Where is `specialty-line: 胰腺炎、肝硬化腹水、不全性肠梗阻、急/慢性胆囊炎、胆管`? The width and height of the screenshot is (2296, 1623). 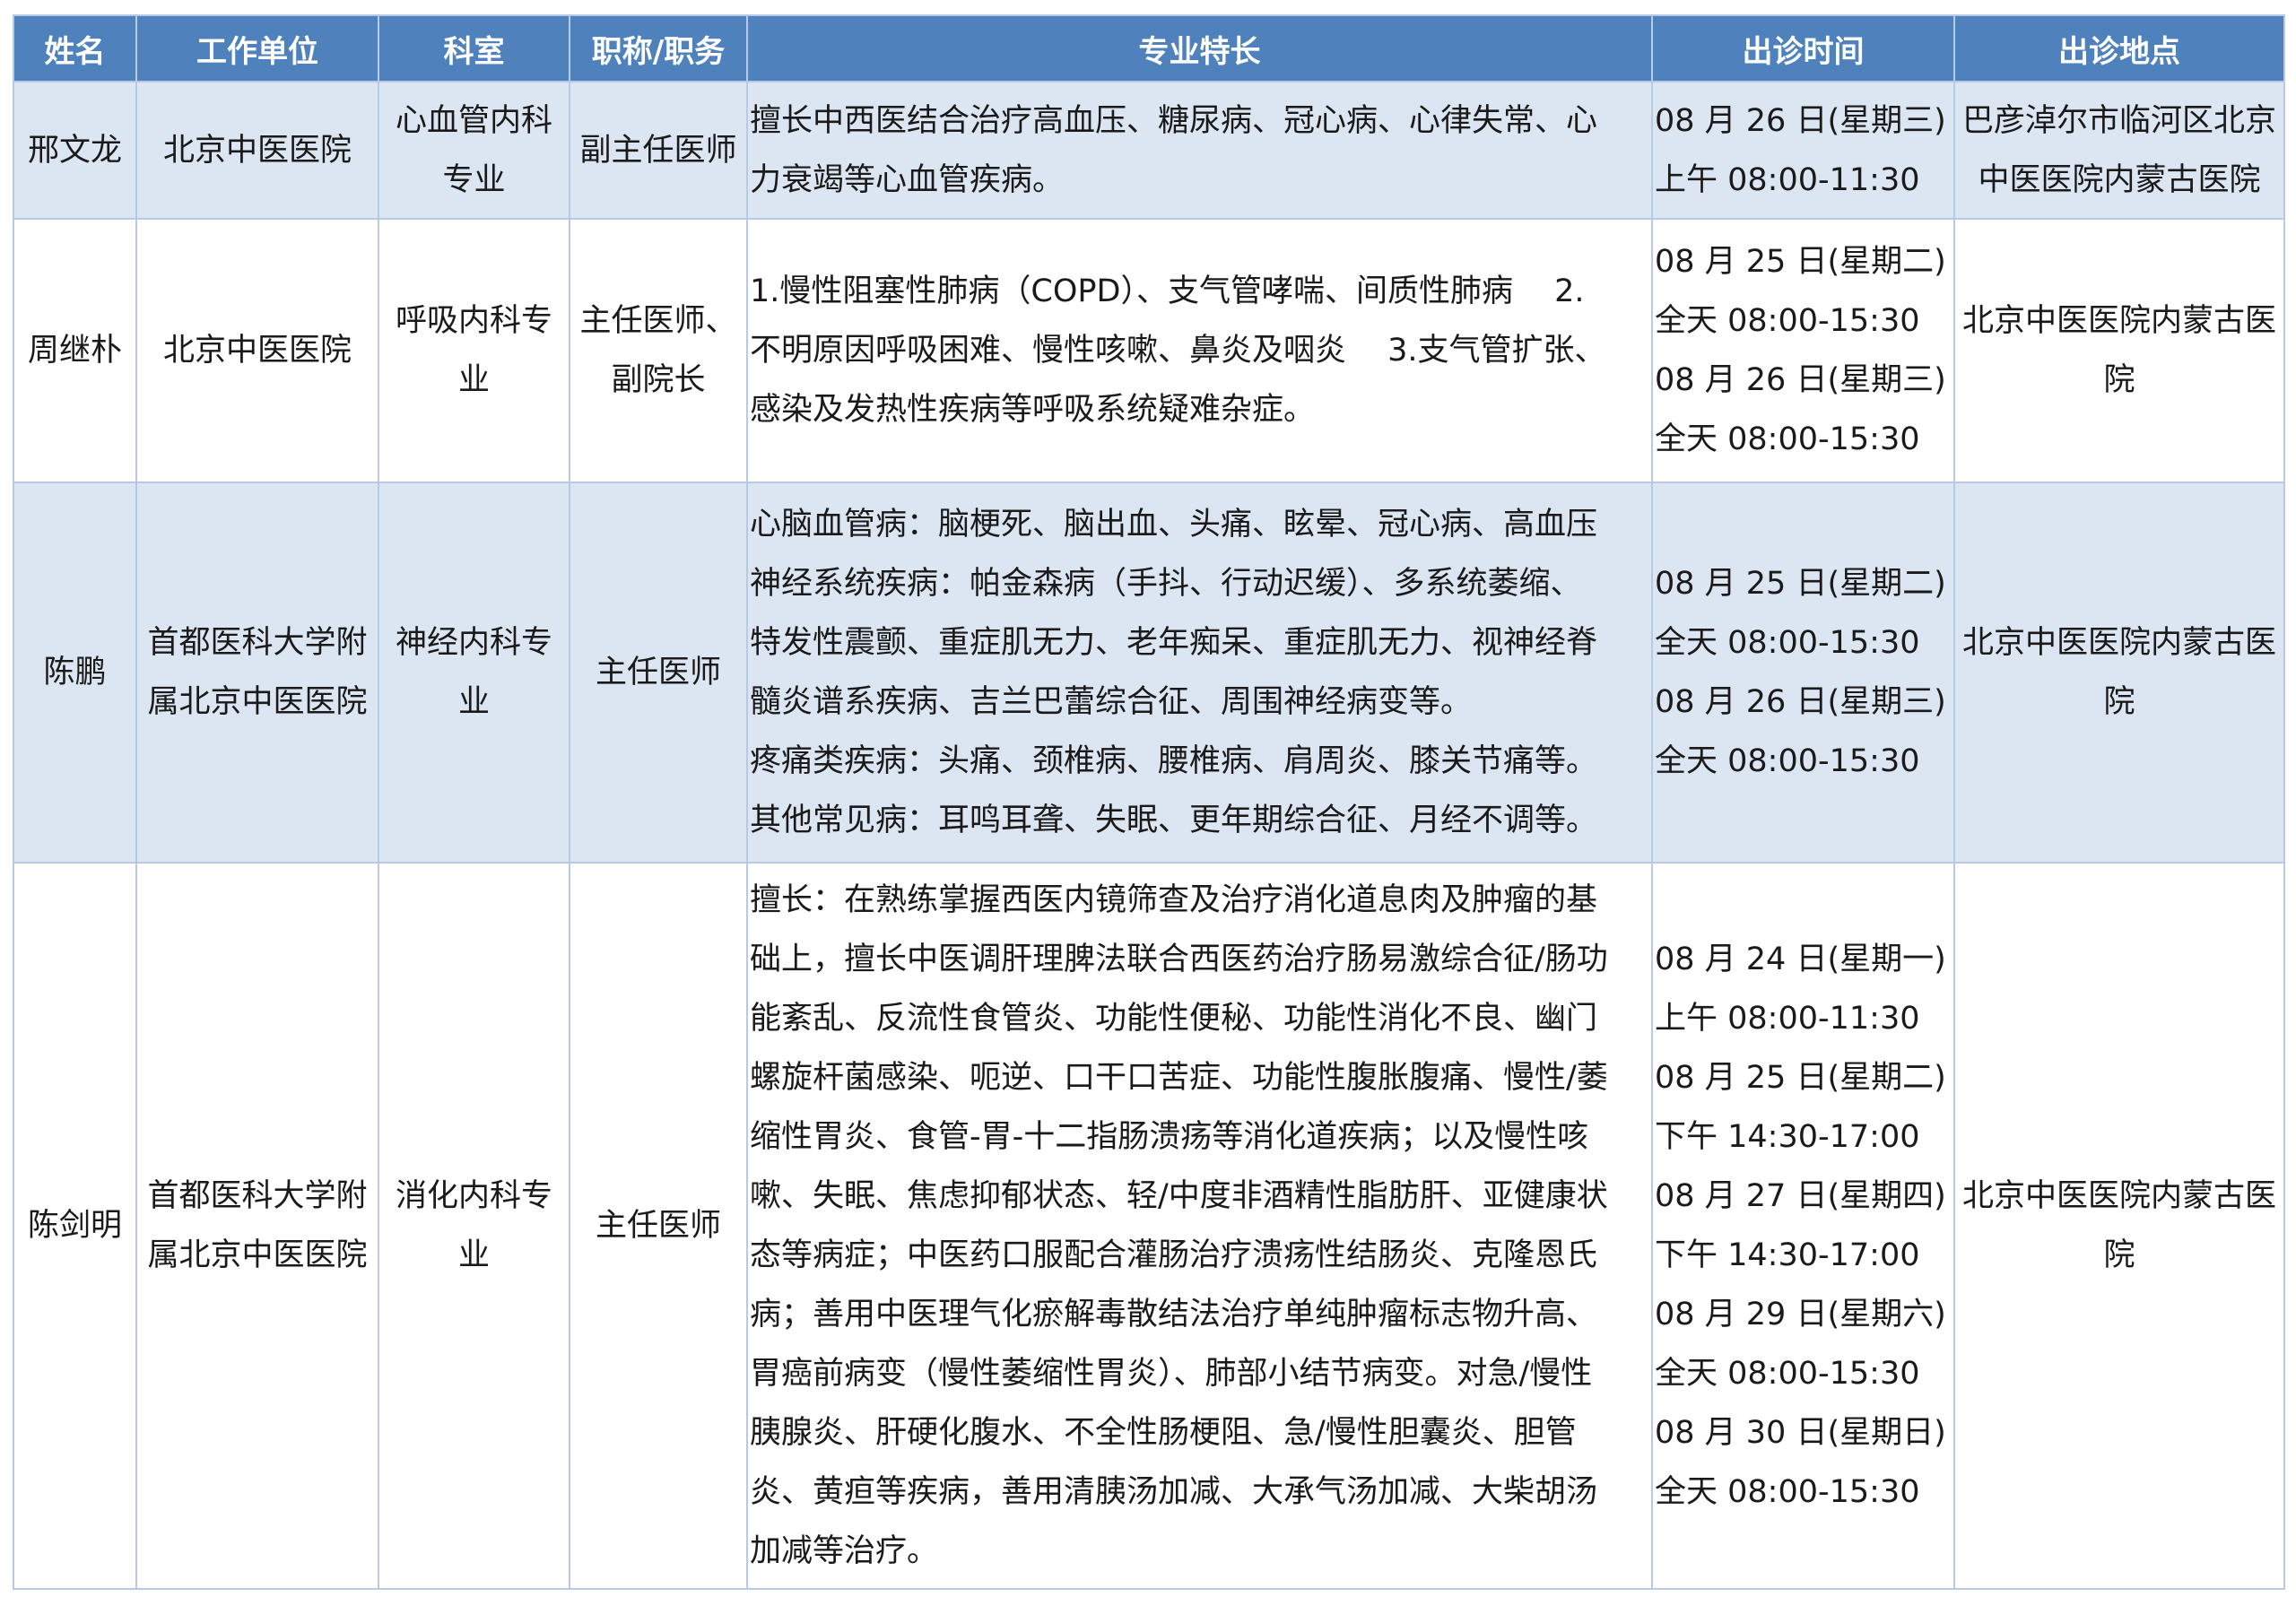
specialty-line: 胰腺炎、肝硬化腹水、不全性肠梗阻、急/慢性胆囊炎、胆管 is located at coordinates (1163, 1433).